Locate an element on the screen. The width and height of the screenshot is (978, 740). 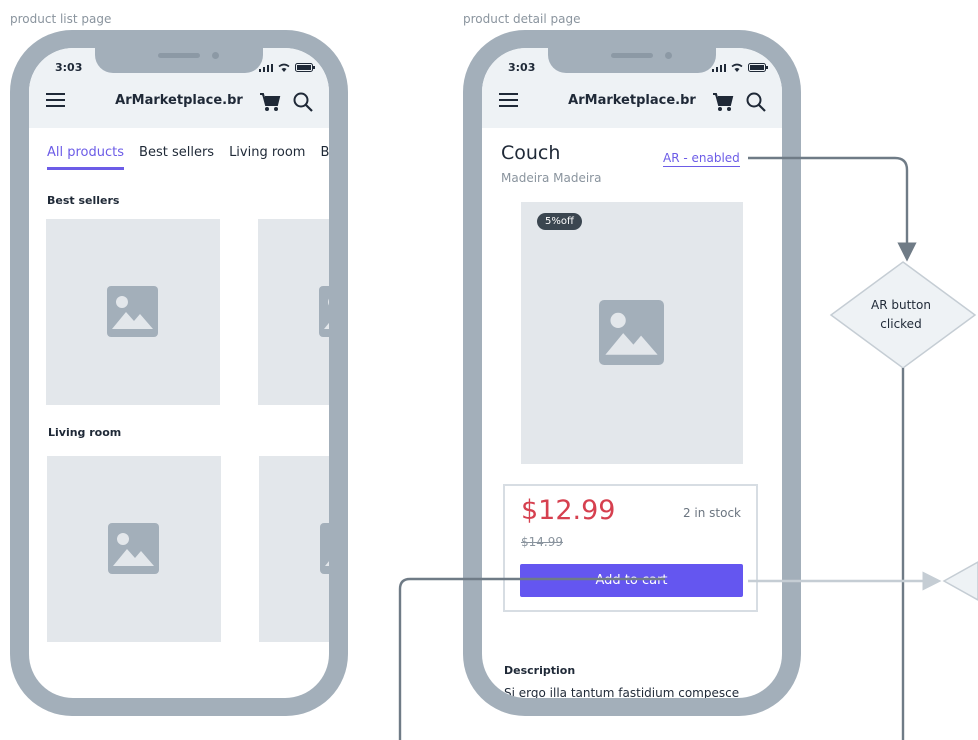
tab-living-room: Living room is located at coordinates (267, 156).